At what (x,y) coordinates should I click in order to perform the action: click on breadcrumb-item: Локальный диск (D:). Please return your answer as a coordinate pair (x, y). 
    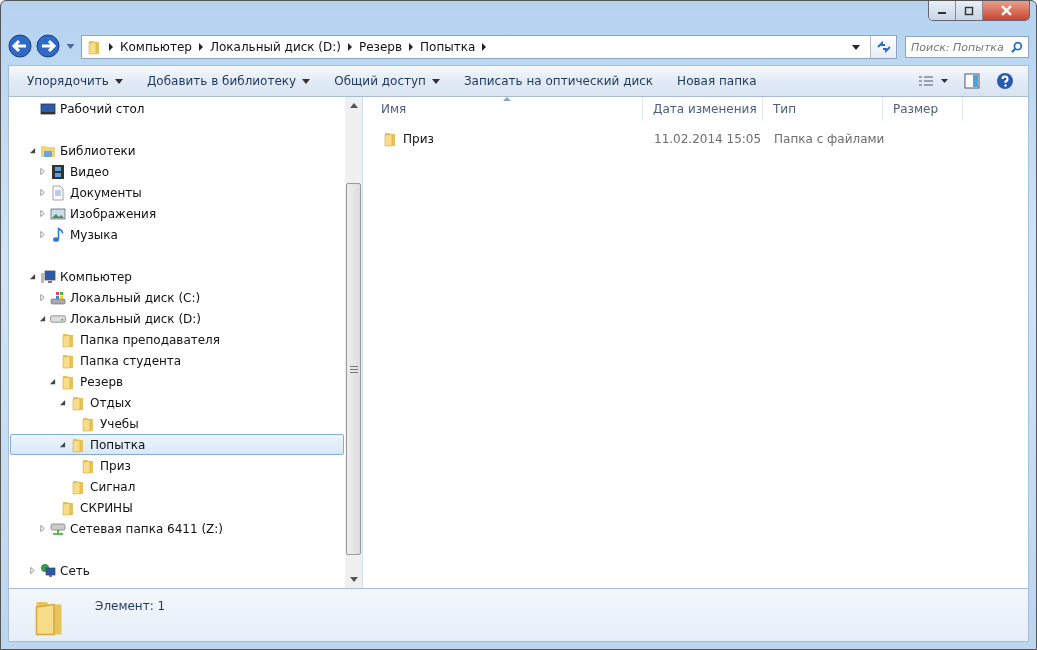
    Looking at the image, I should click on (275, 47).